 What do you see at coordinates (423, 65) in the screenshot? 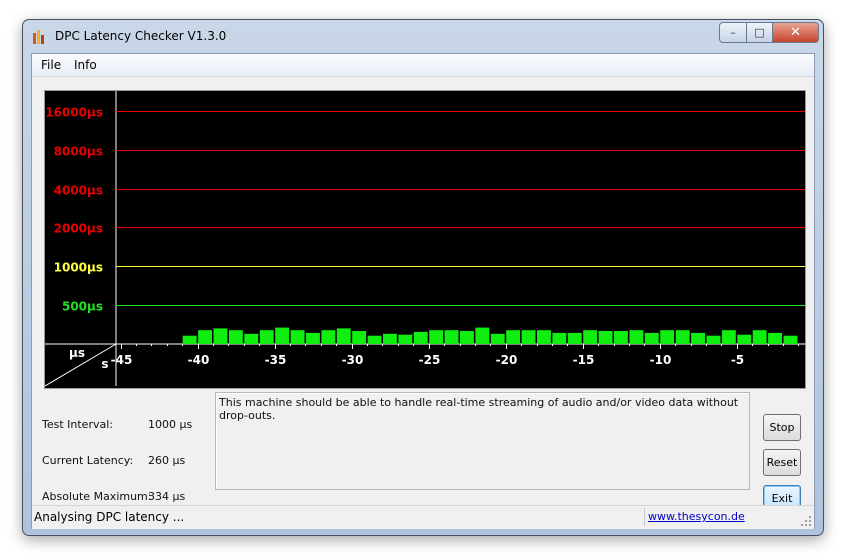
I see `menu-bar: File Info` at bounding box center [423, 65].